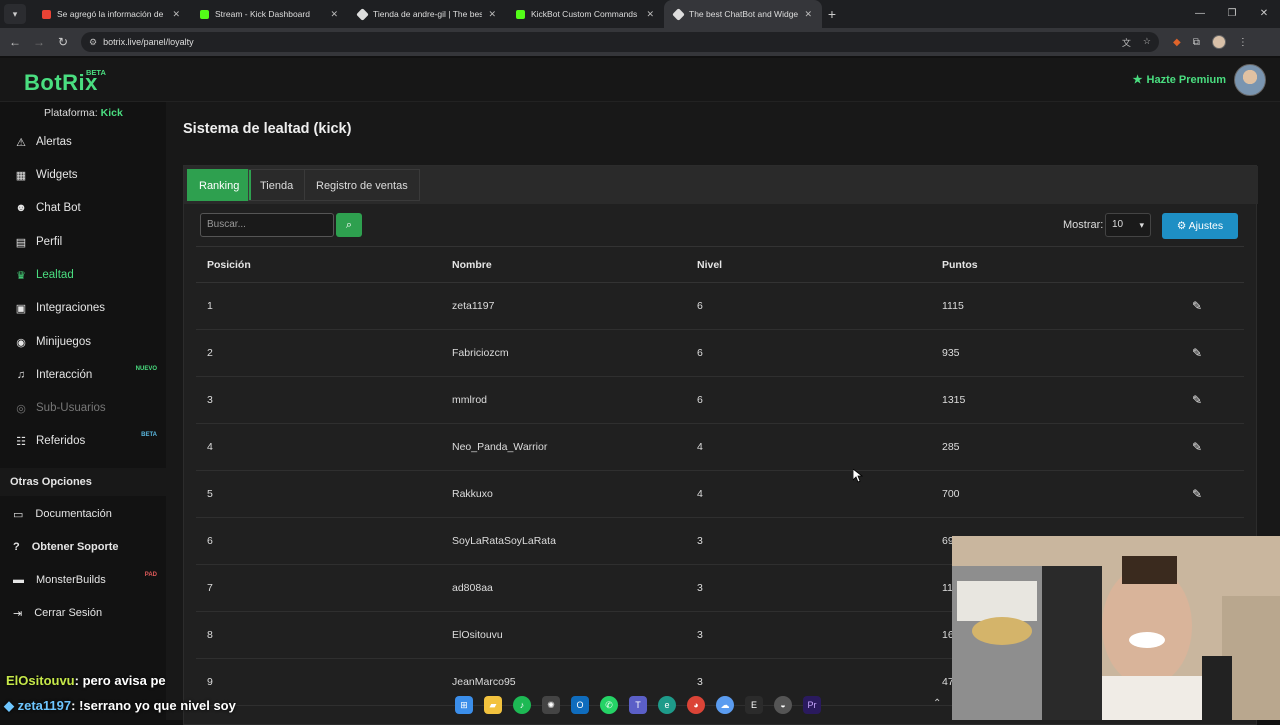 The image size is (1280, 725). What do you see at coordinates (18, 514) in the screenshot?
I see `scroll-icon: ▭` at bounding box center [18, 514].